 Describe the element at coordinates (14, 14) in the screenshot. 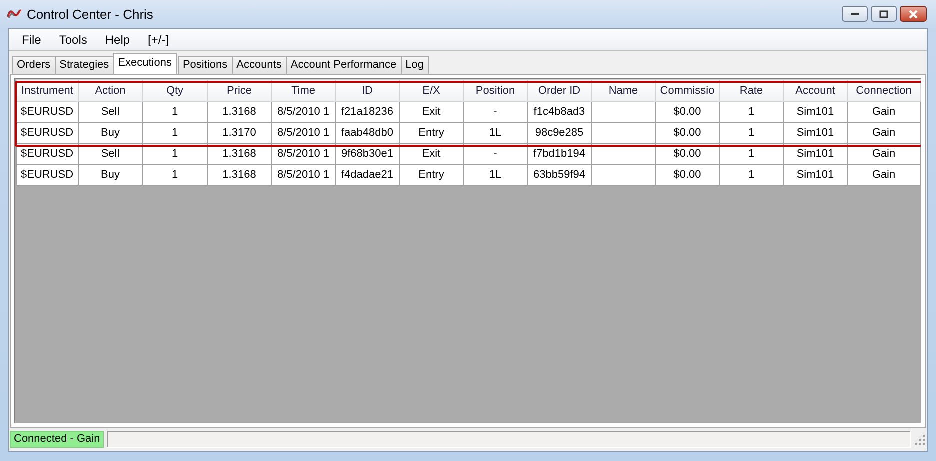

I see `app-logo-icon` at that location.